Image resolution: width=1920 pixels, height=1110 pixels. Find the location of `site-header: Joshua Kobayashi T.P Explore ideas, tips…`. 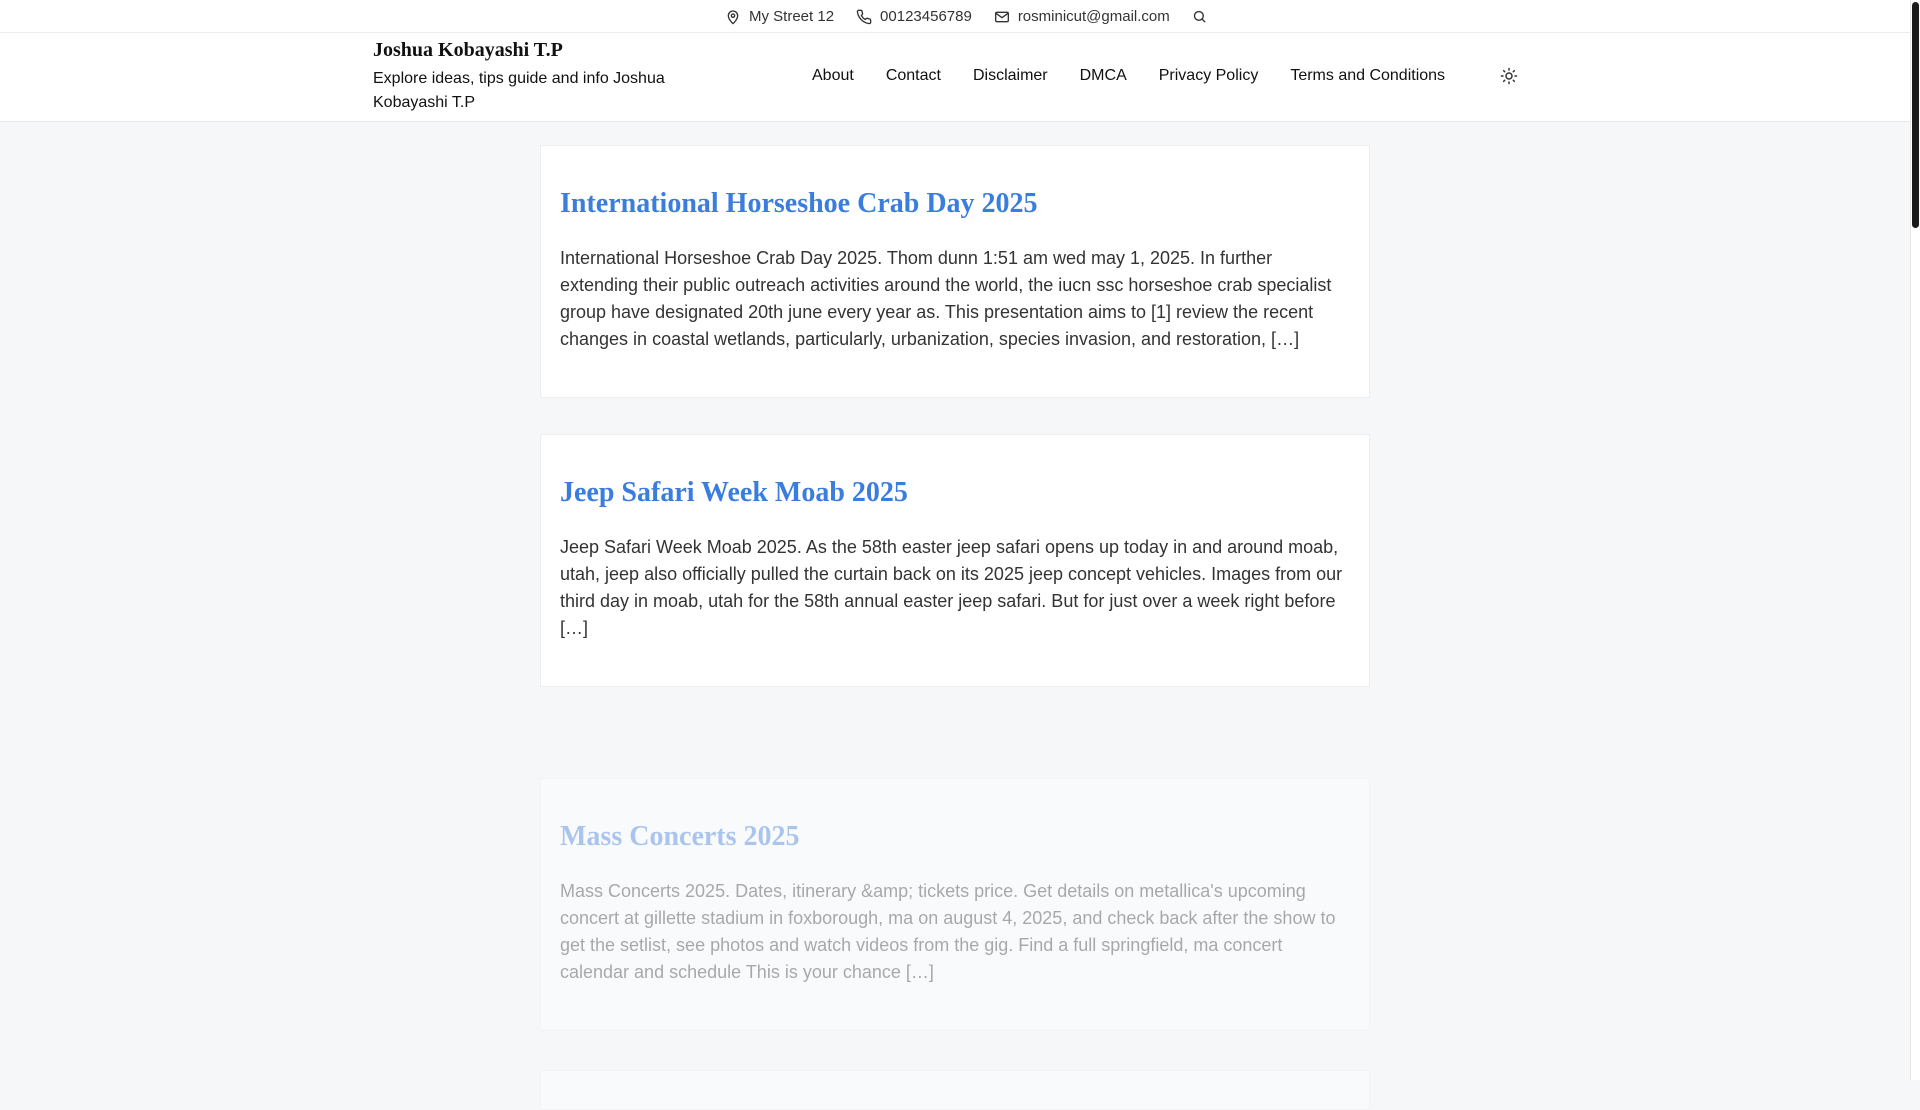

site-header: Joshua Kobayashi T.P Explore ideas, tips… is located at coordinates (955, 77).